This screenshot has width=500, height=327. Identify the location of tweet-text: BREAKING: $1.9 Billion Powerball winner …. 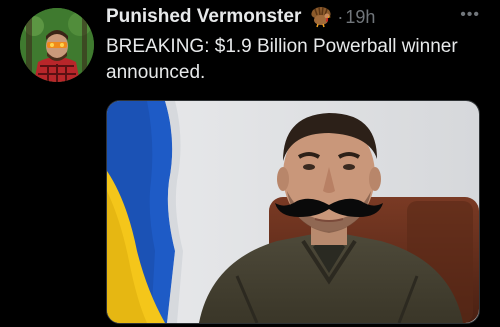
(282, 59).